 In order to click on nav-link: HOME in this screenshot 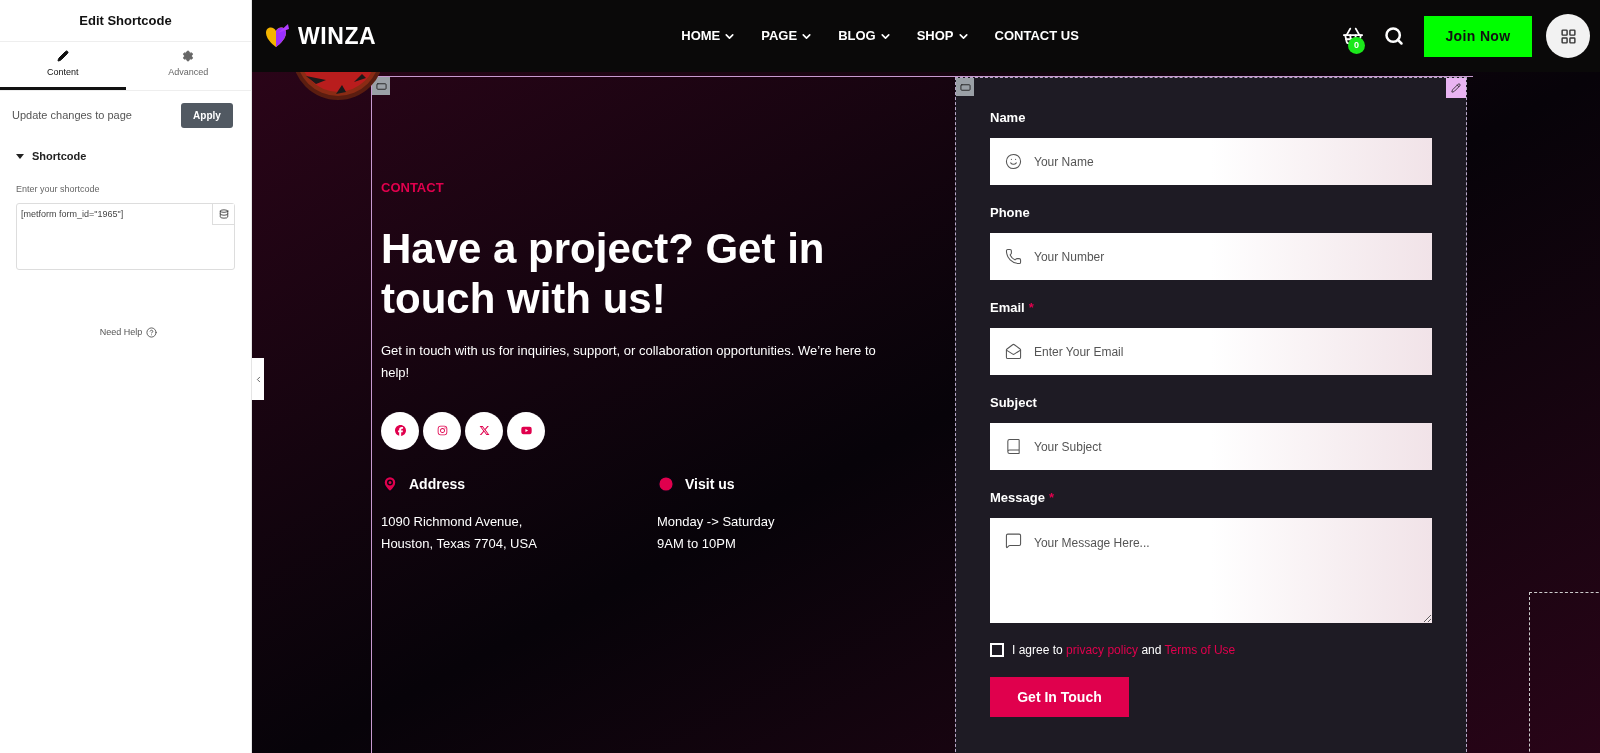, I will do `click(709, 36)`.